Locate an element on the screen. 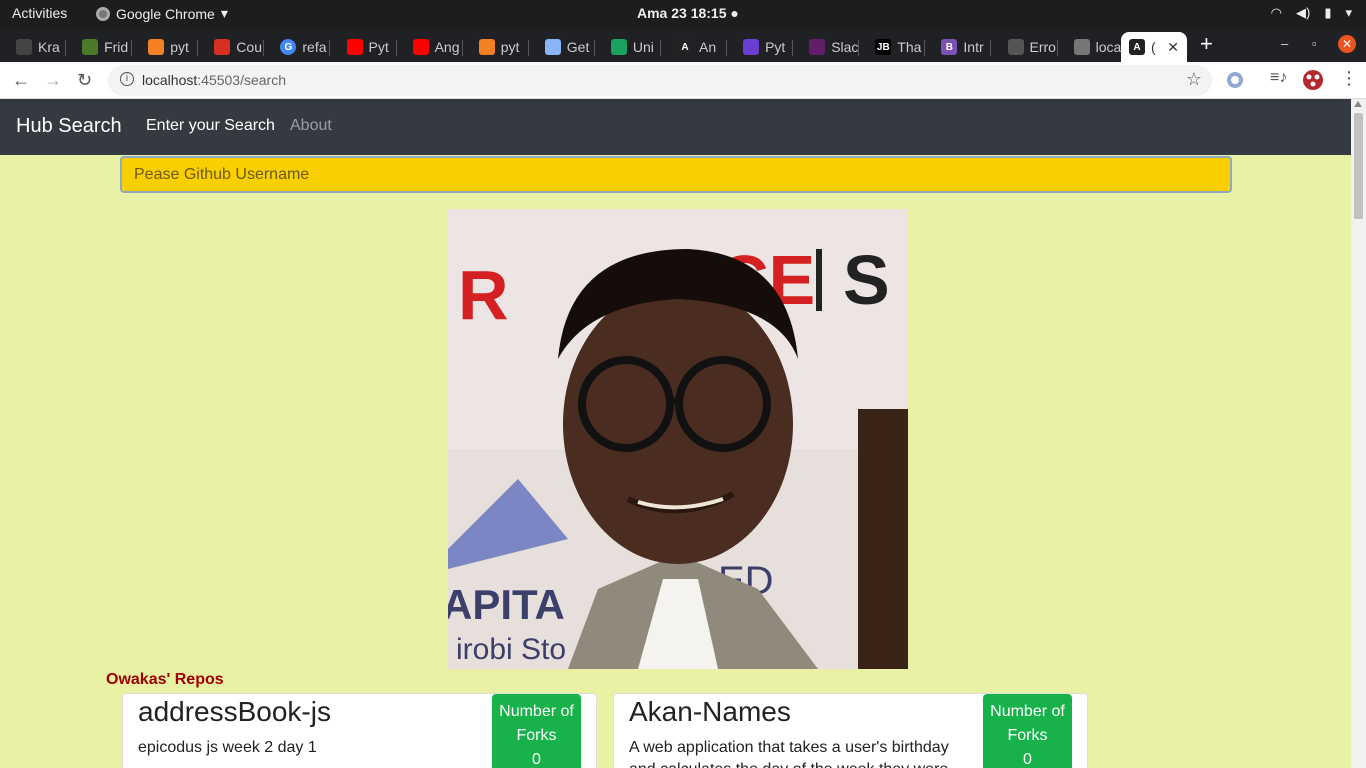 This screenshot has width=1366, height=768. stackoverflow-icon is located at coordinates (486, 47).